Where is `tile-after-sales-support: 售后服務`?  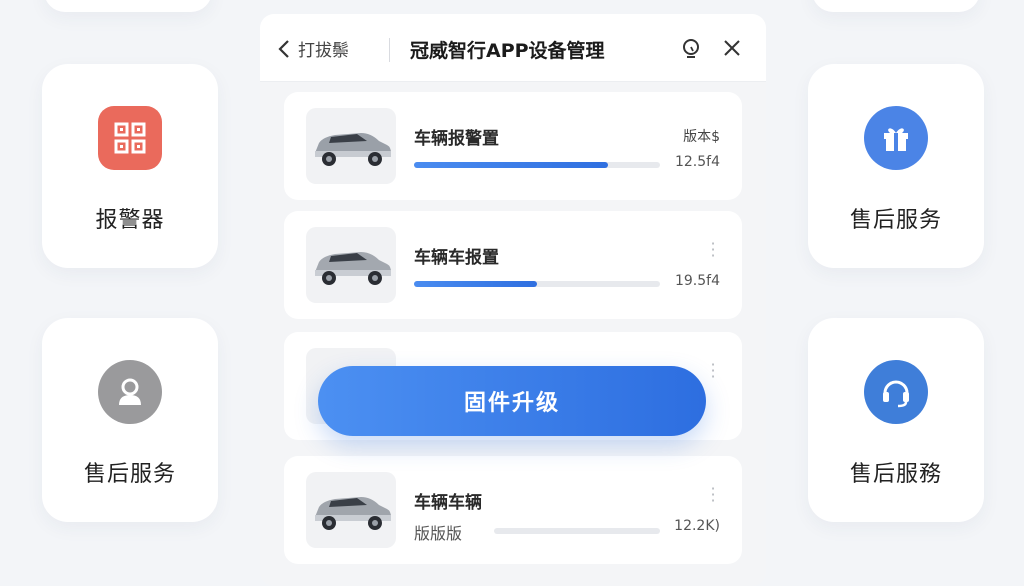 tile-after-sales-support: 售后服務 is located at coordinates (896, 420).